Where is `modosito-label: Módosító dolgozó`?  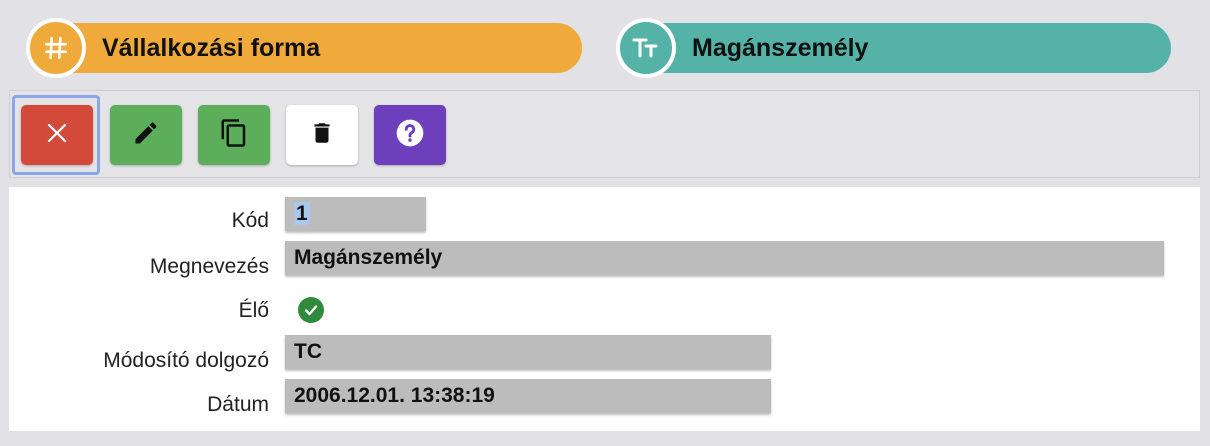 modosito-label: Módosító dolgozó is located at coordinates (186, 360).